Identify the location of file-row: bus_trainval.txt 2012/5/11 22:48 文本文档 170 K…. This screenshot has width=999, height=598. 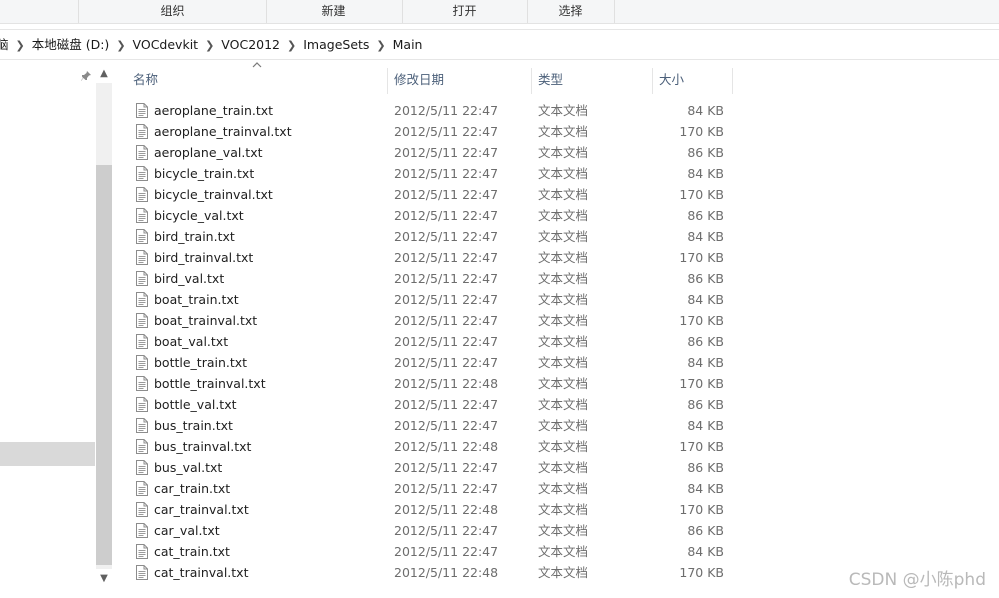
(434, 446).